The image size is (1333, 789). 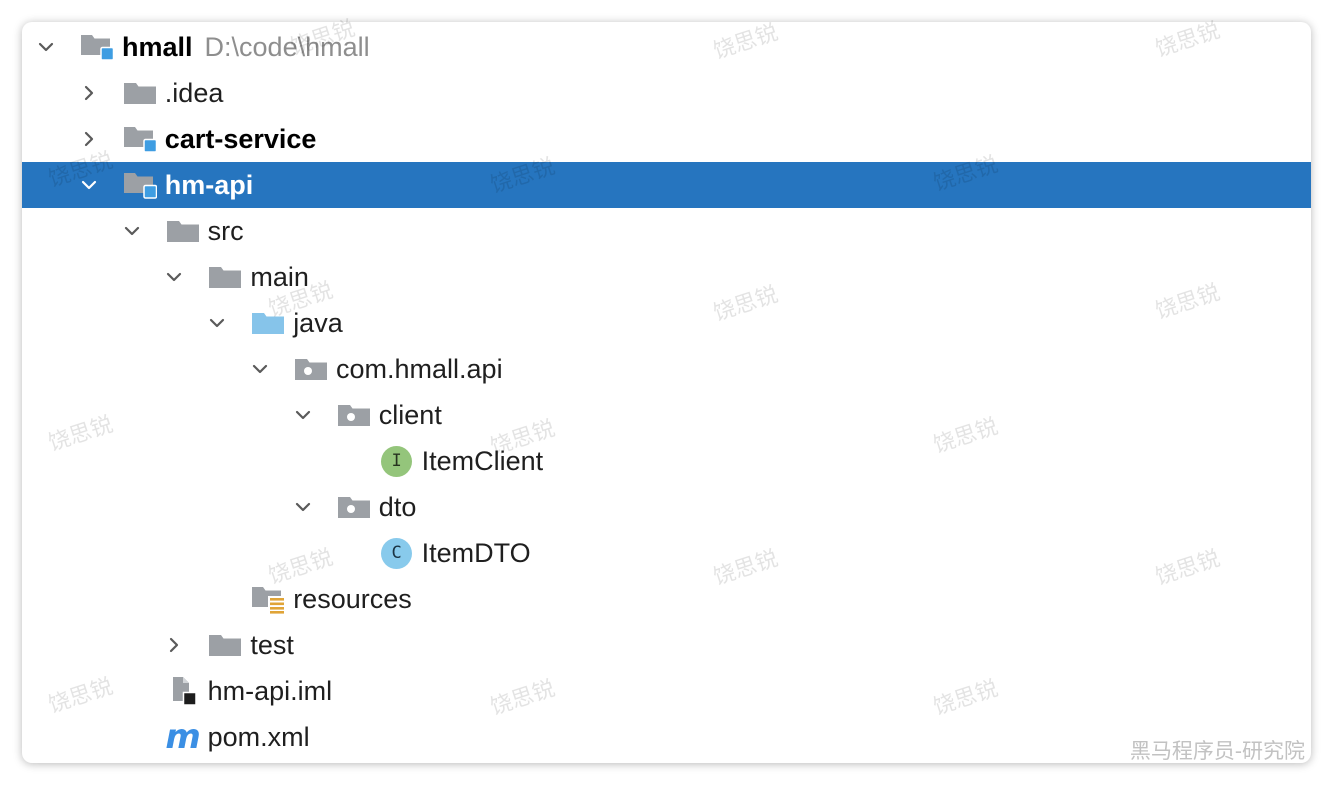 What do you see at coordinates (240, 138) in the screenshot?
I see `tree-row-label: cart-service` at bounding box center [240, 138].